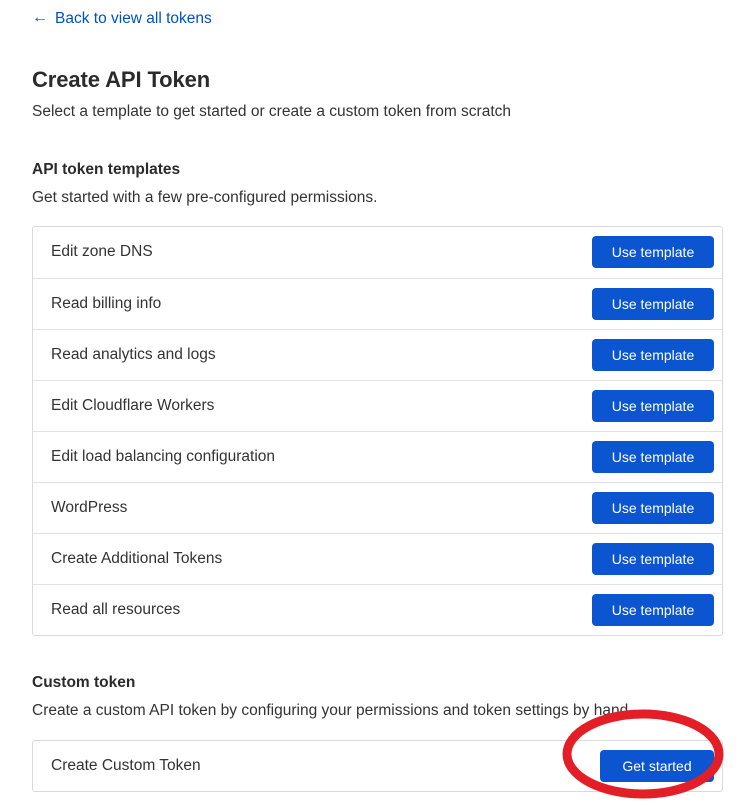  Describe the element at coordinates (106, 303) in the screenshot. I see `template-name: Read billing info` at that location.